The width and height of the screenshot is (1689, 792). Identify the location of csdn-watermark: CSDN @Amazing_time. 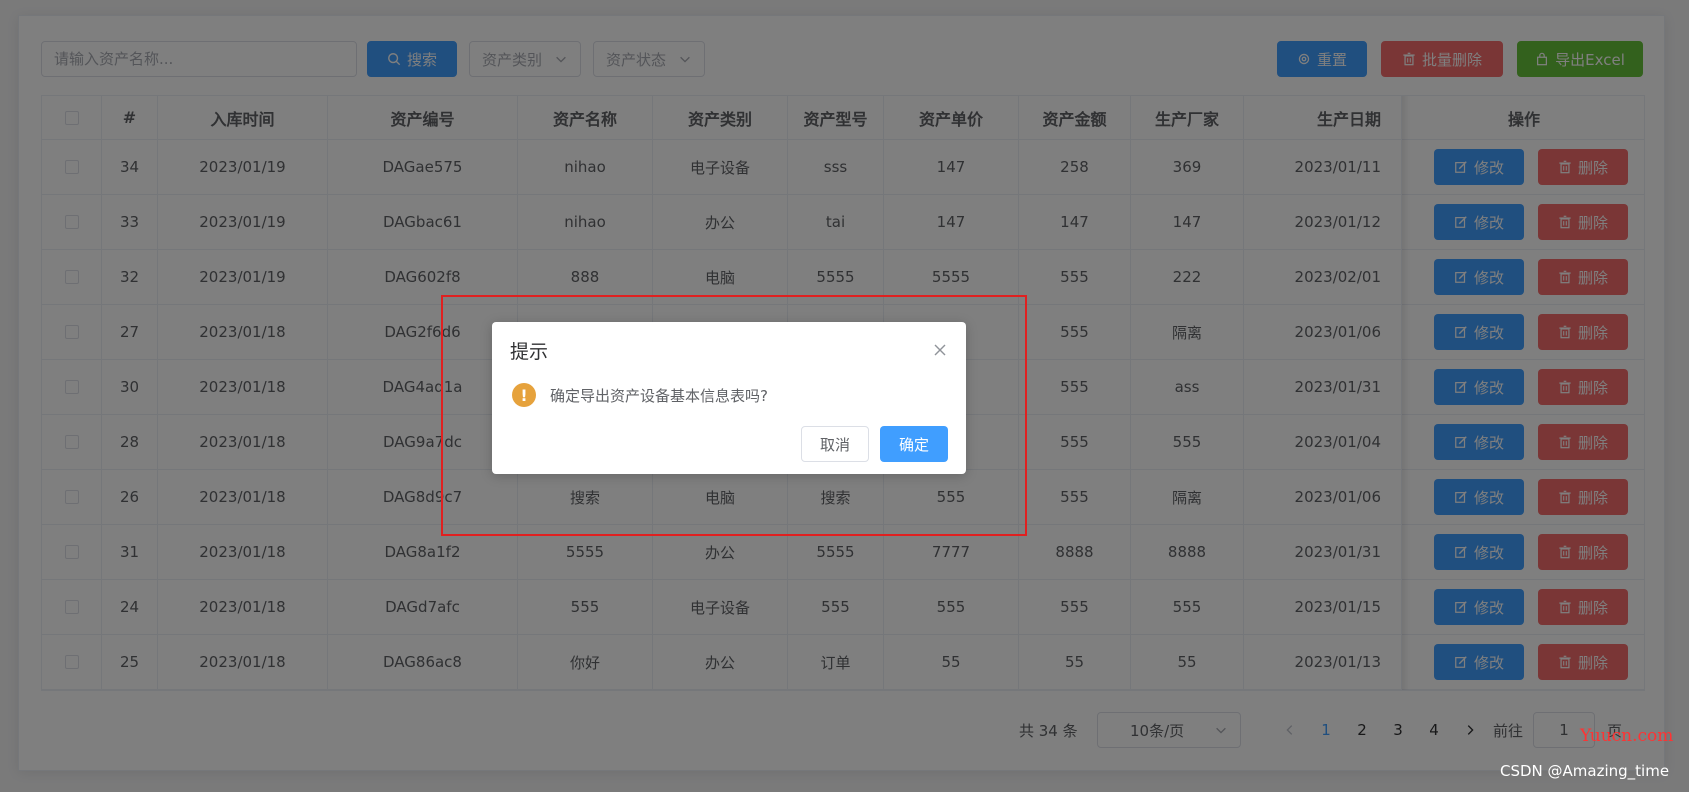
(1585, 771).